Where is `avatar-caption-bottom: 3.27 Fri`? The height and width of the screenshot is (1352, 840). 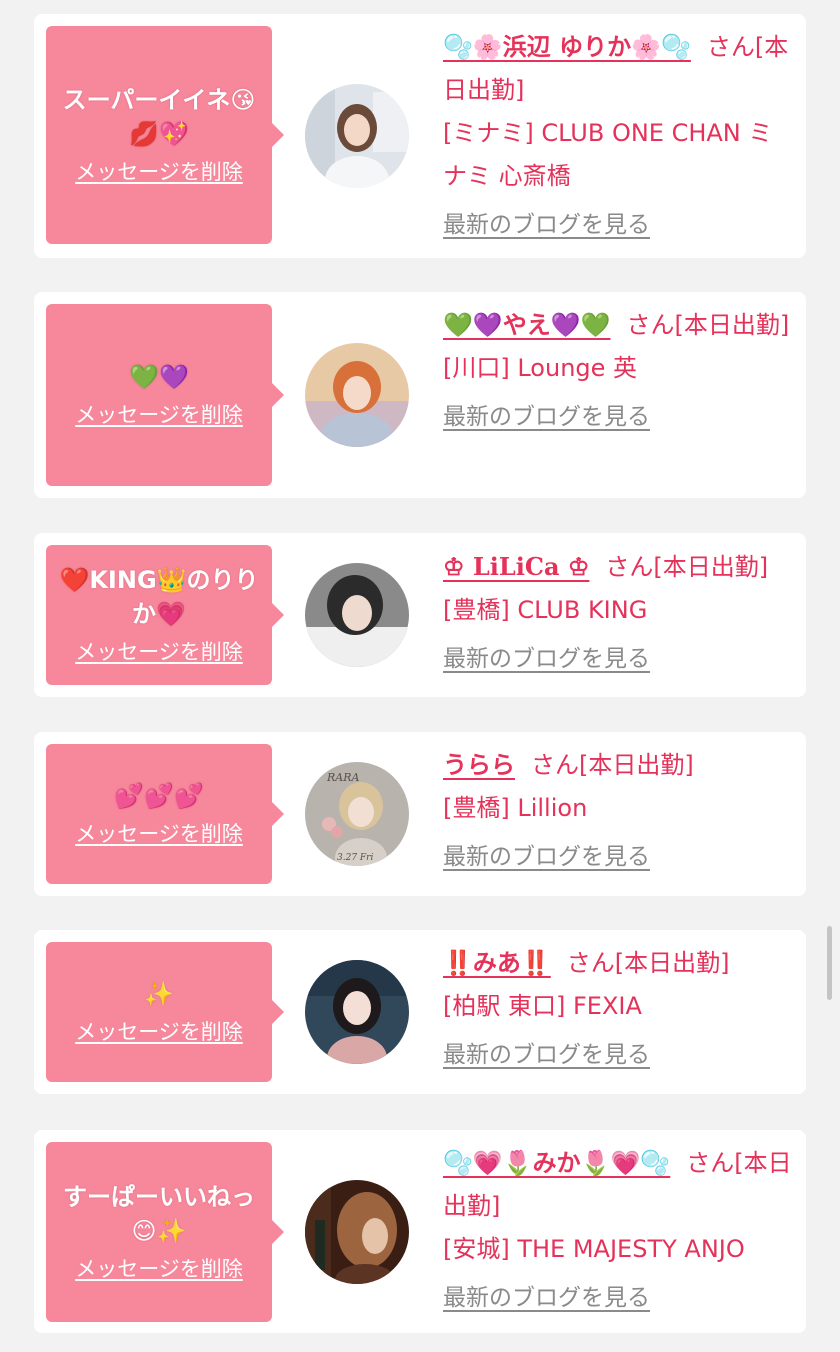 avatar-caption-bottom: 3.27 Fri is located at coordinates (355, 858).